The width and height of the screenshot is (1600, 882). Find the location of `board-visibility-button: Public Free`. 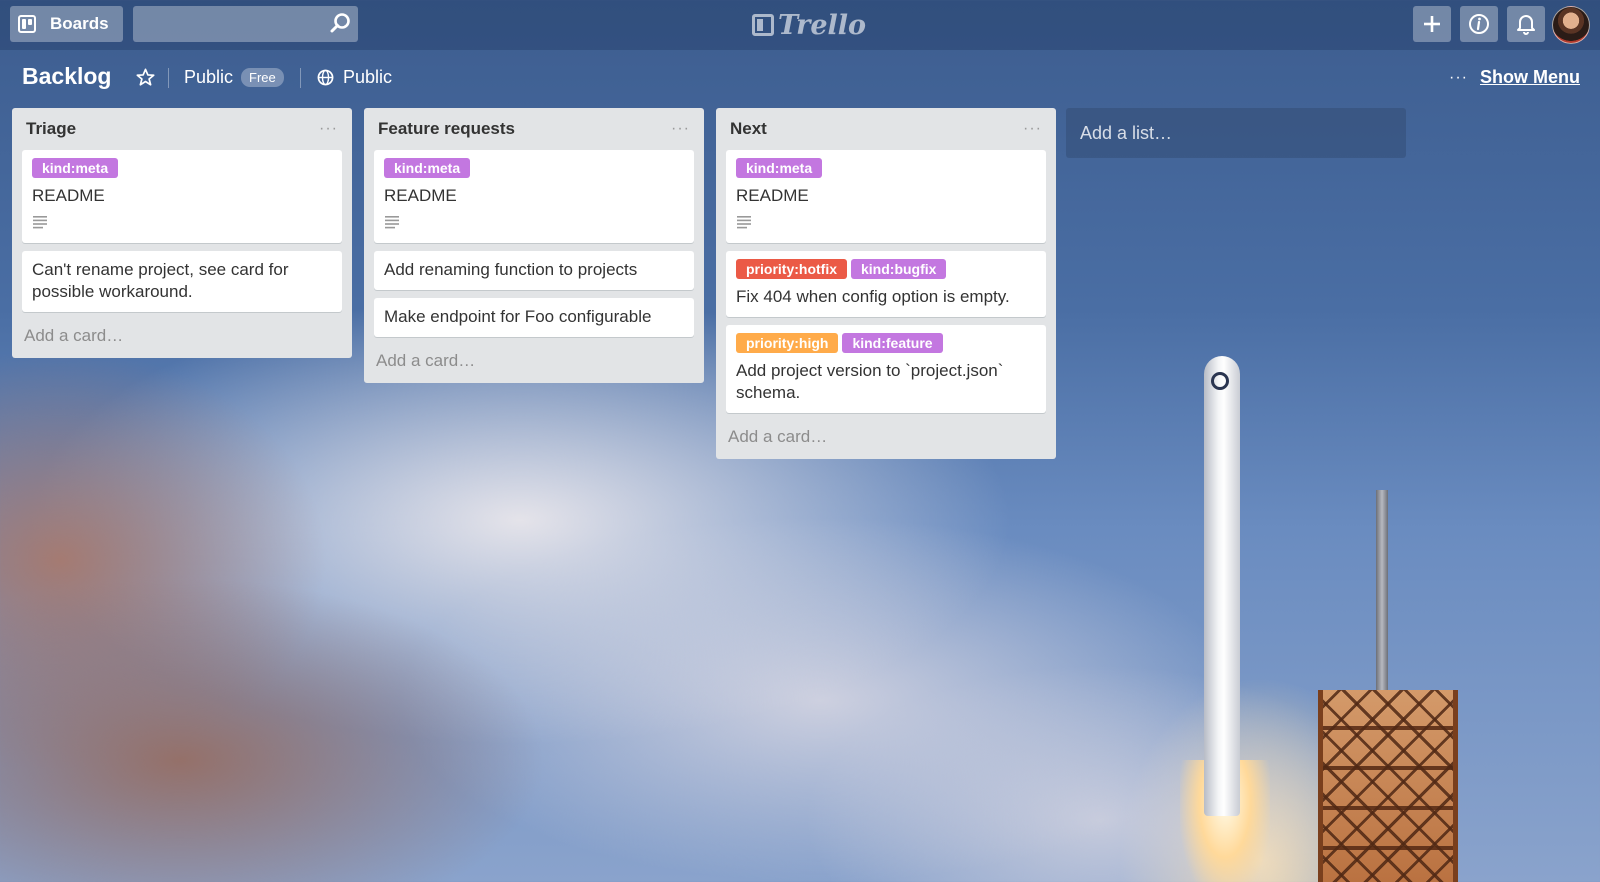

board-visibility-button: Public Free is located at coordinates (234, 77).